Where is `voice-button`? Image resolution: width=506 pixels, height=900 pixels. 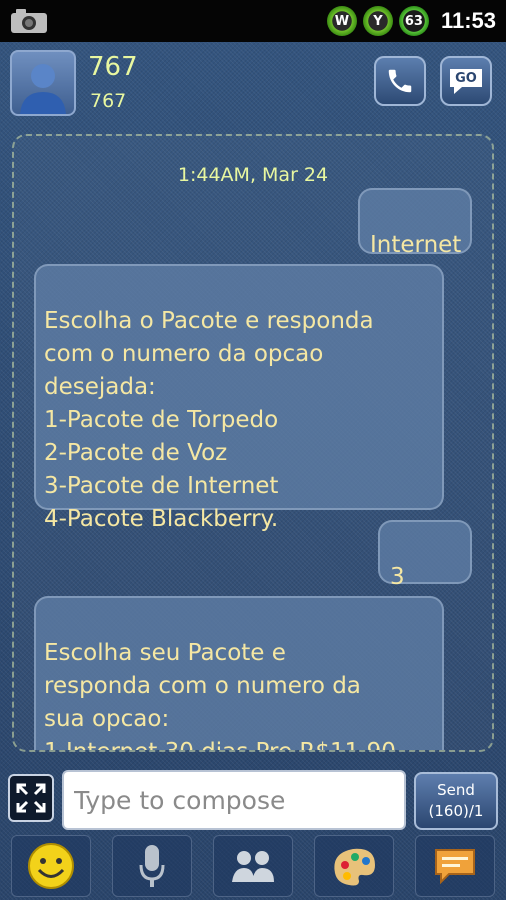
voice-button is located at coordinates (151, 866).